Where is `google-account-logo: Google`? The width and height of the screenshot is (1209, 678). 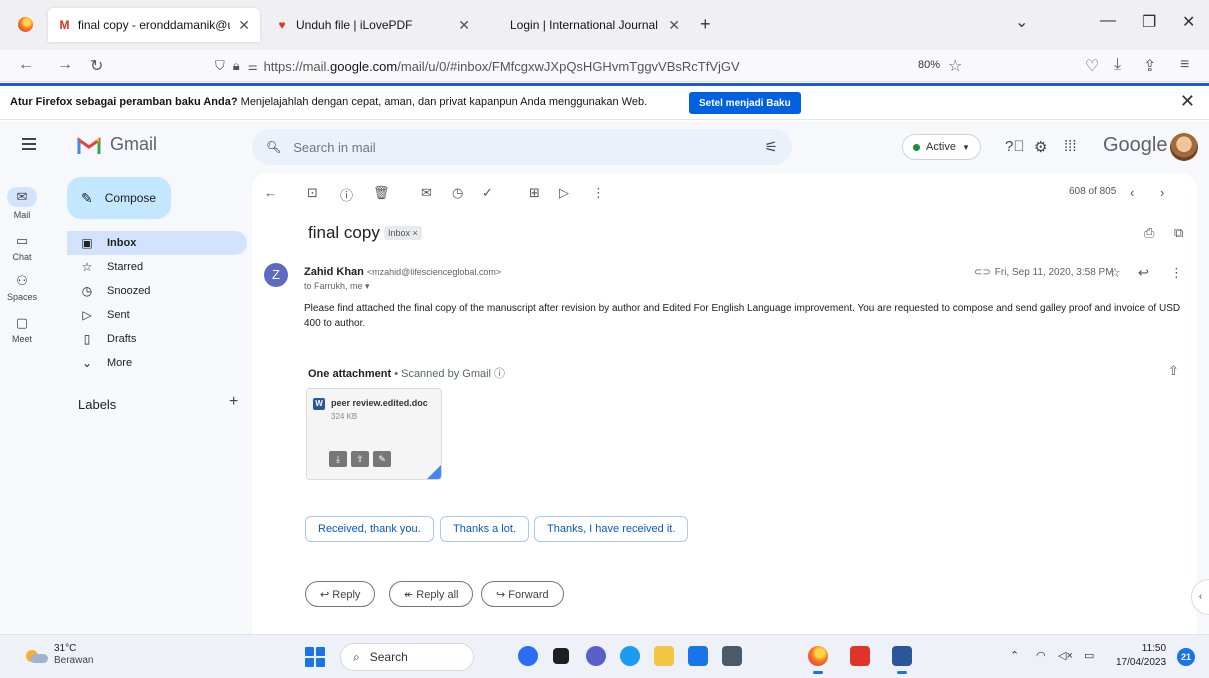 google-account-logo: Google is located at coordinates (1135, 145).